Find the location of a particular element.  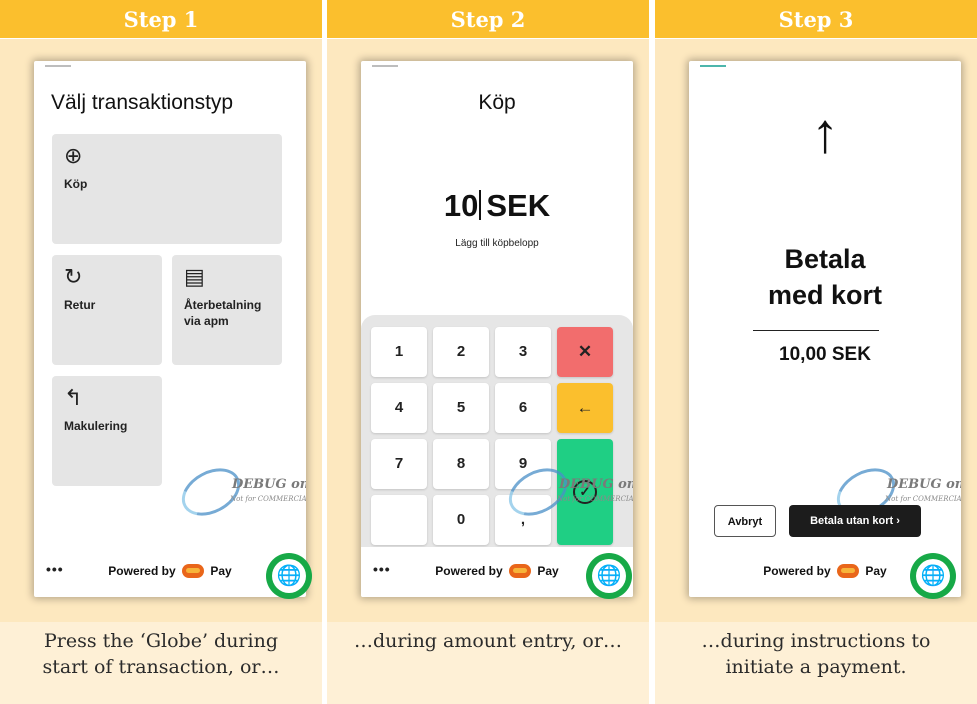

caption-line: …during instructions to is located at coordinates (816, 641).